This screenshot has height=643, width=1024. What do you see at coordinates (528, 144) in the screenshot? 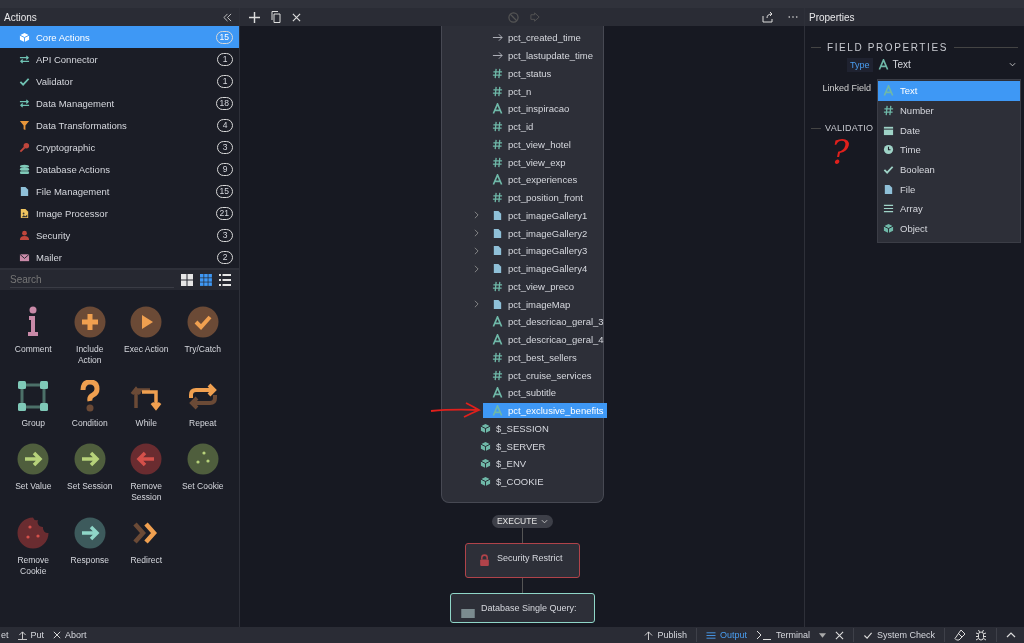
I see `field-item: pct_view_hotel` at bounding box center [528, 144].